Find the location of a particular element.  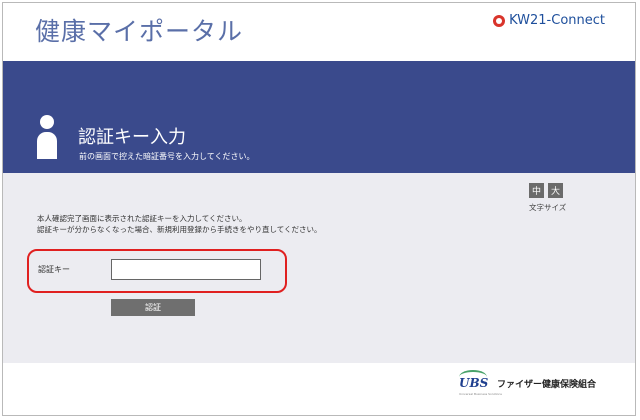

page-title: 認証キー入力 is located at coordinates (132, 137).